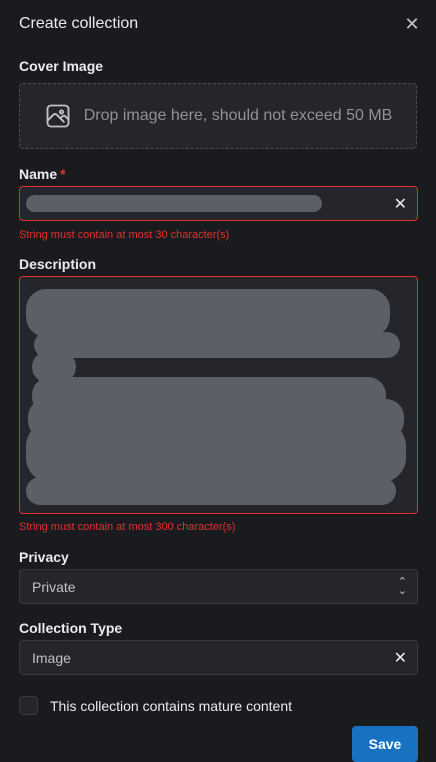  What do you see at coordinates (38, 174) in the screenshot?
I see `name-label-text: Name` at bounding box center [38, 174].